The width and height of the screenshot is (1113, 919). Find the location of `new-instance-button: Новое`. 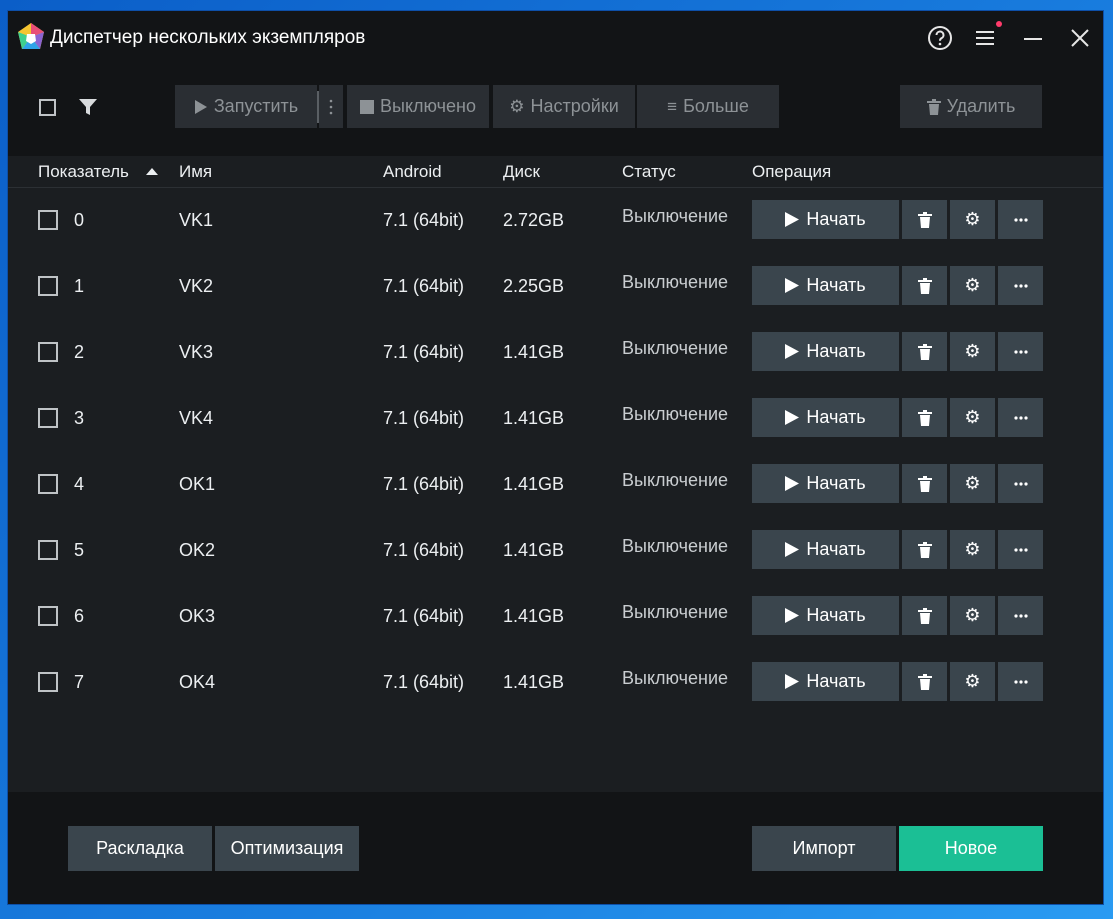

new-instance-button: Новое is located at coordinates (971, 848).